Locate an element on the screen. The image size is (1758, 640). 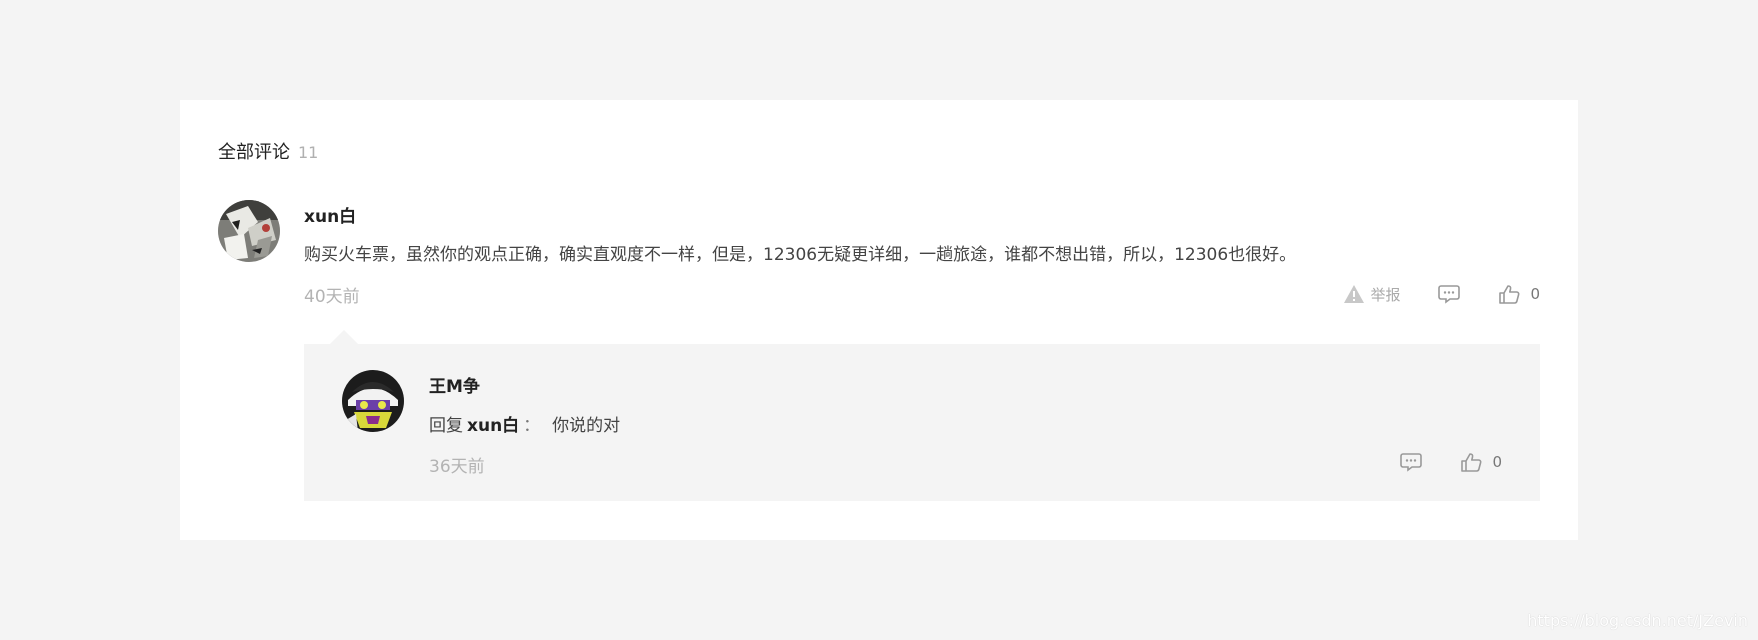
like-button: 0 is located at coordinates (1519, 294).